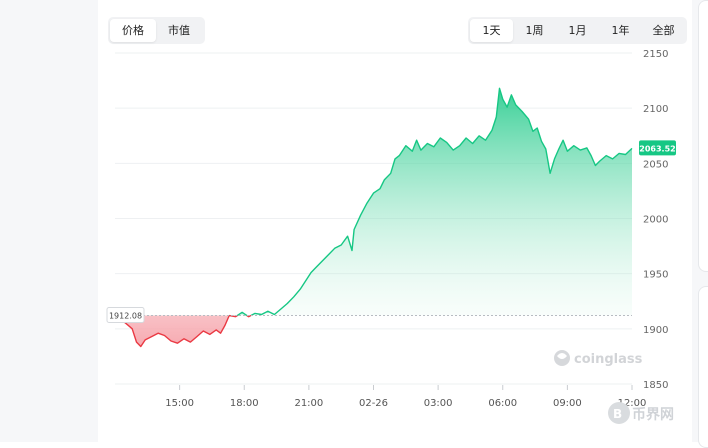 The image size is (708, 448). Describe the element at coordinates (502, 403) in the screenshot. I see `x-tick-label: 06:00` at that location.